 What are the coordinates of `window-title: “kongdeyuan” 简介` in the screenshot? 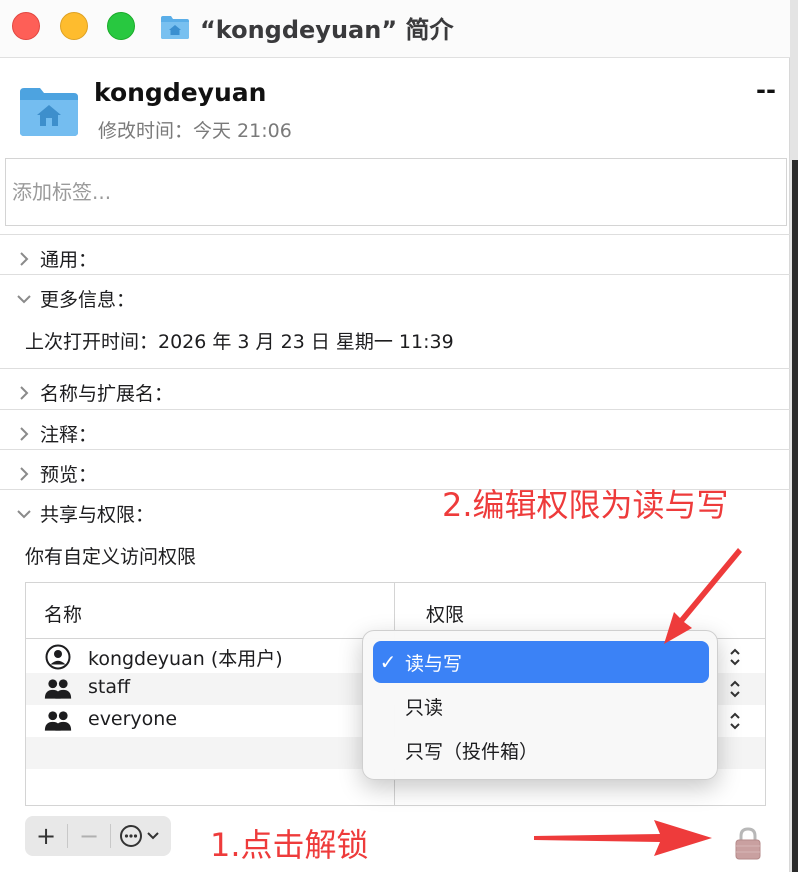 It's located at (306, 27).